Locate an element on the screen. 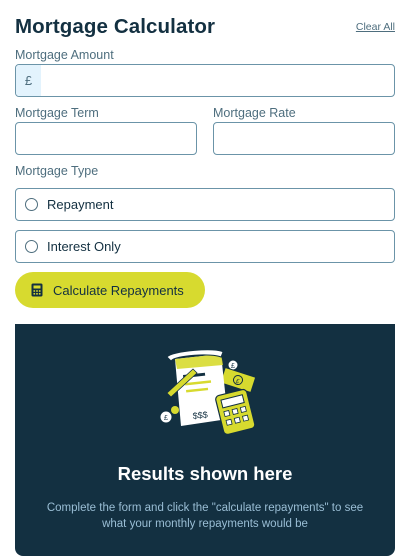  mortgage-rate-input is located at coordinates (304, 138).